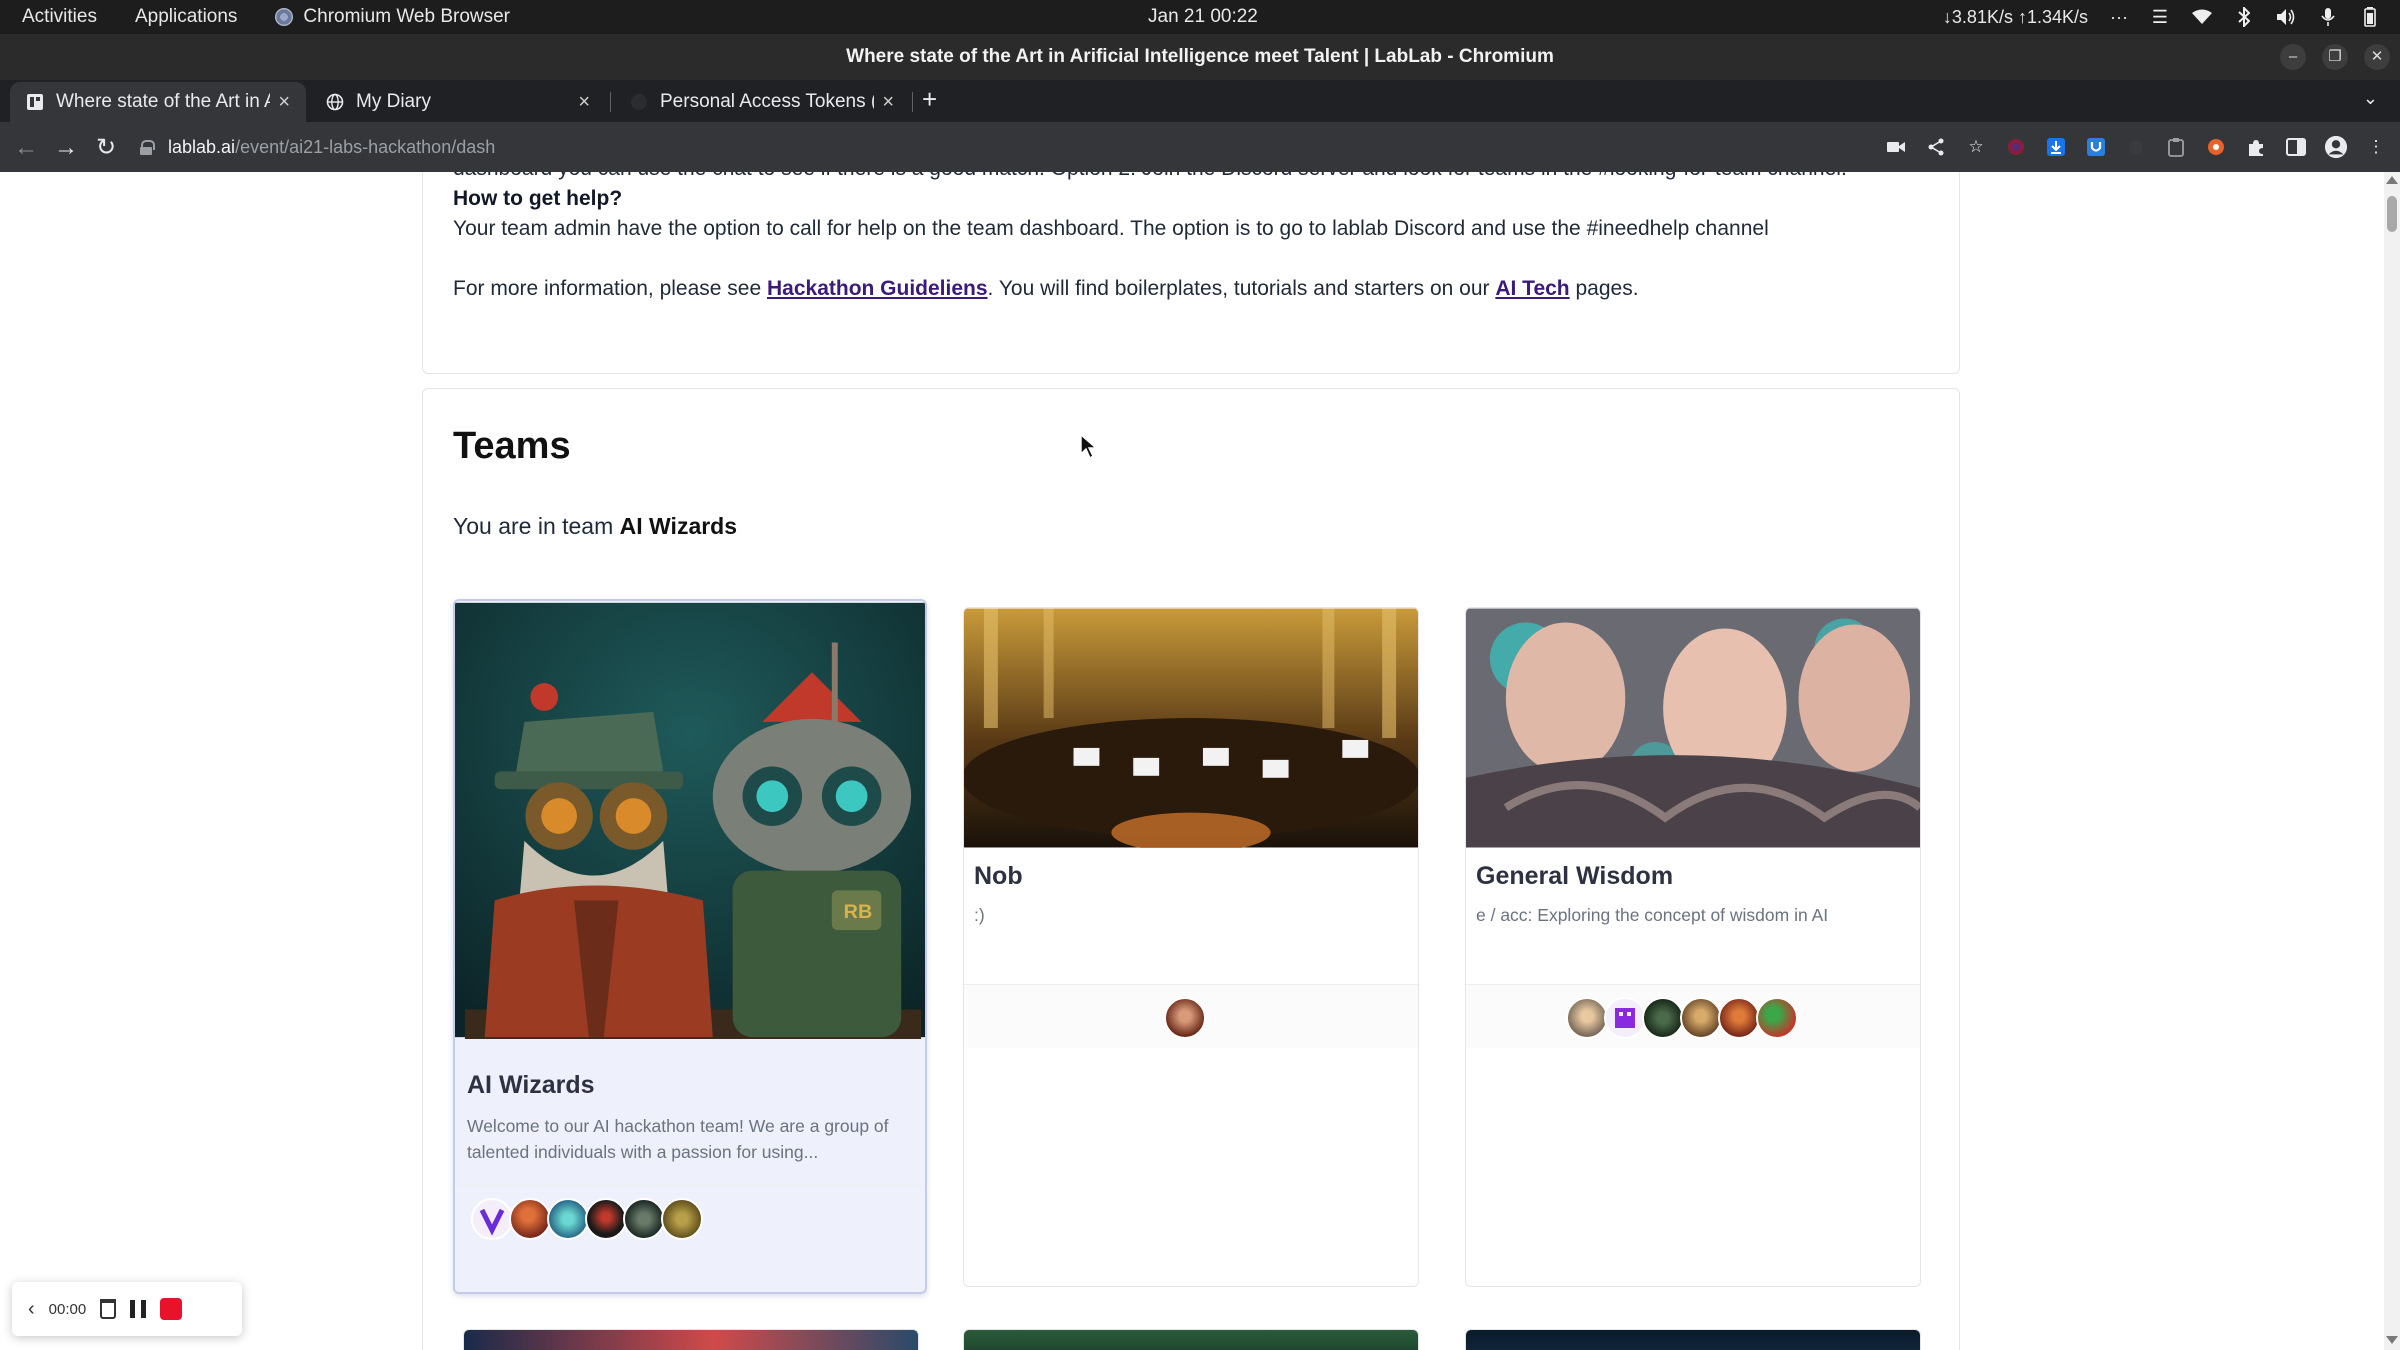 This screenshot has height=1350, width=2400. Describe the element at coordinates (1089, 447) in the screenshot. I see `mouse-cursor-icon` at that location.